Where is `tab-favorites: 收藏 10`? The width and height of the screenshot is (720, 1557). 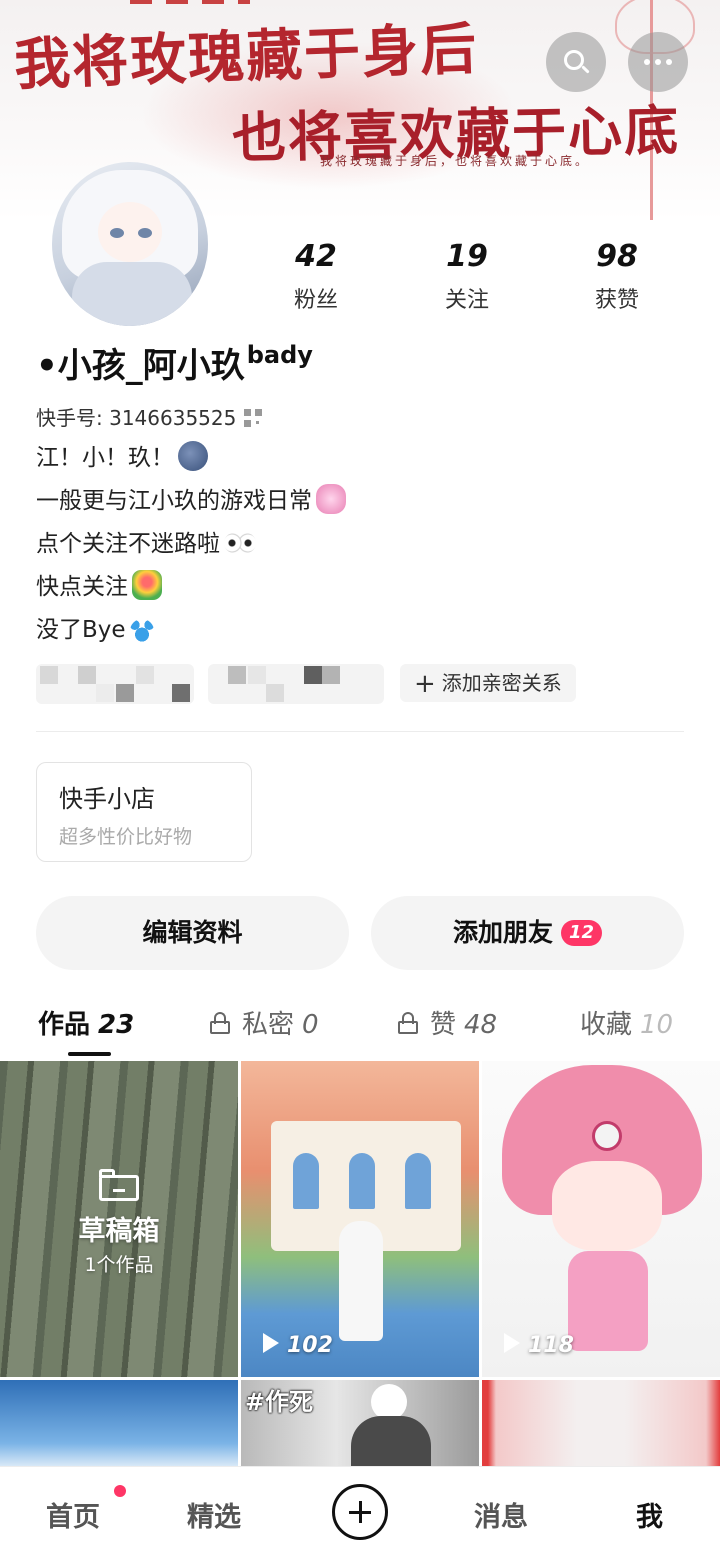 tab-favorites: 收藏 10 is located at coordinates (626, 1022).